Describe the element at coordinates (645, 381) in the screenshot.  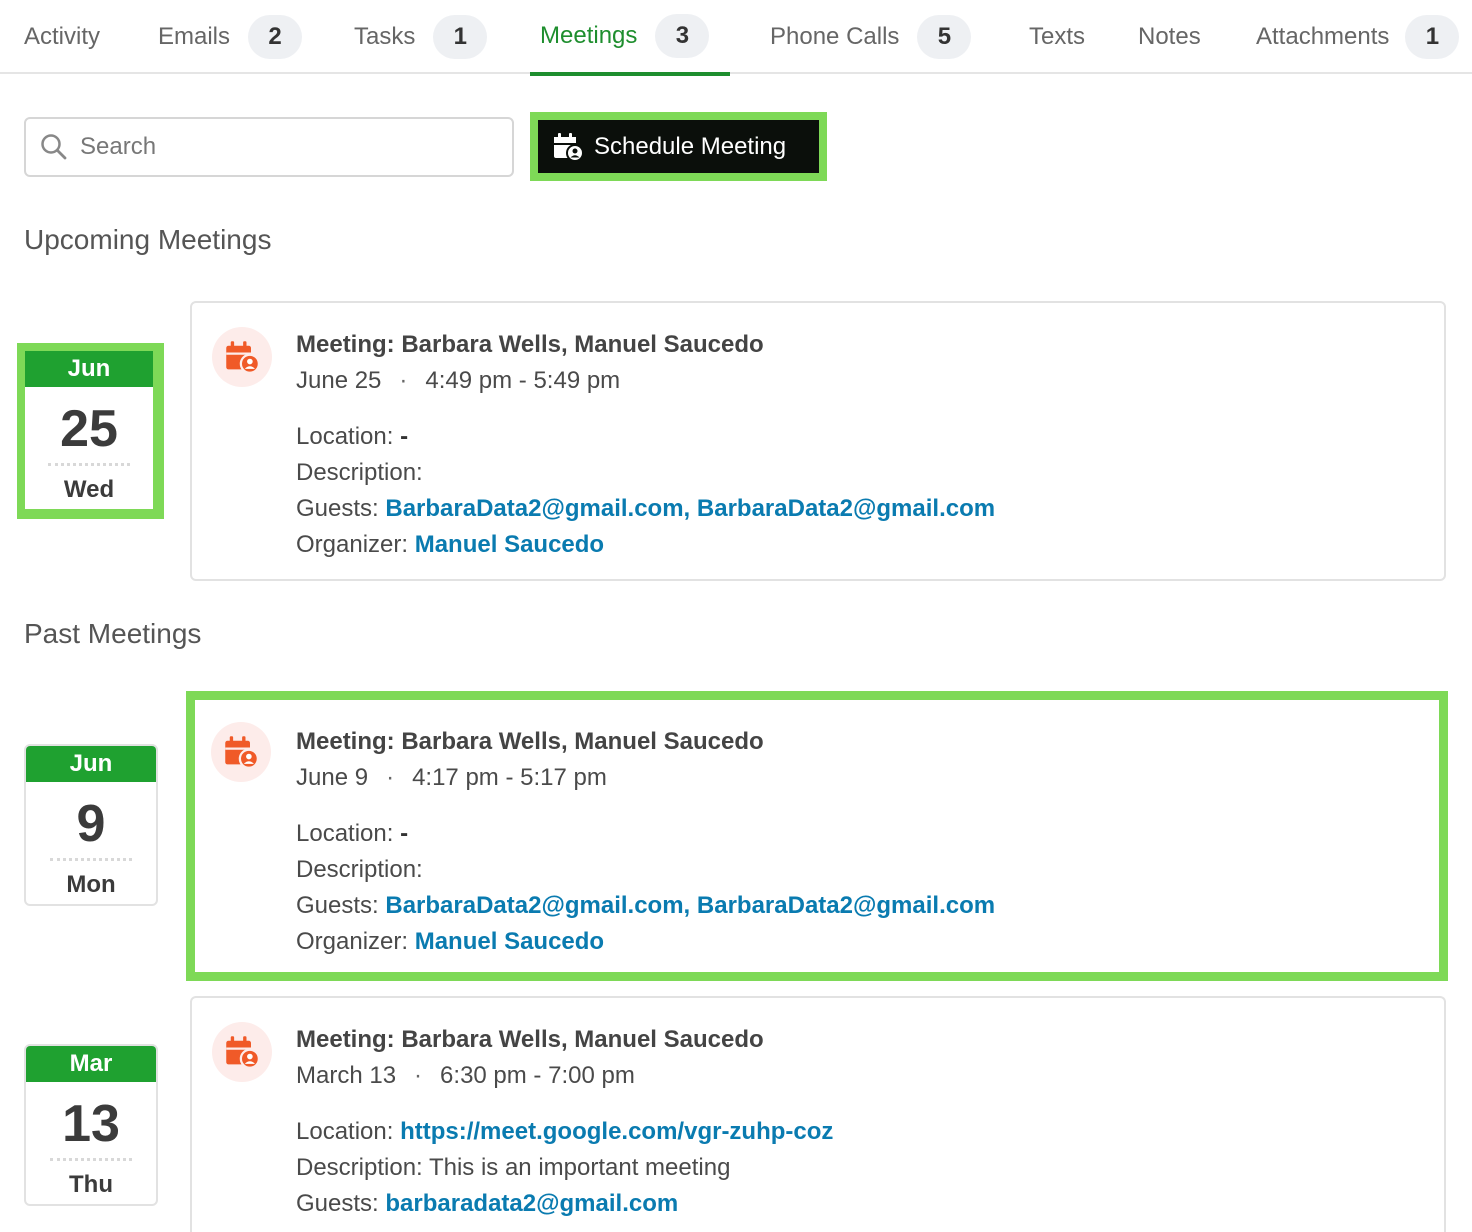
I see `meeting-when: June 25 · 4:49 pm - 5:49 pm` at that location.